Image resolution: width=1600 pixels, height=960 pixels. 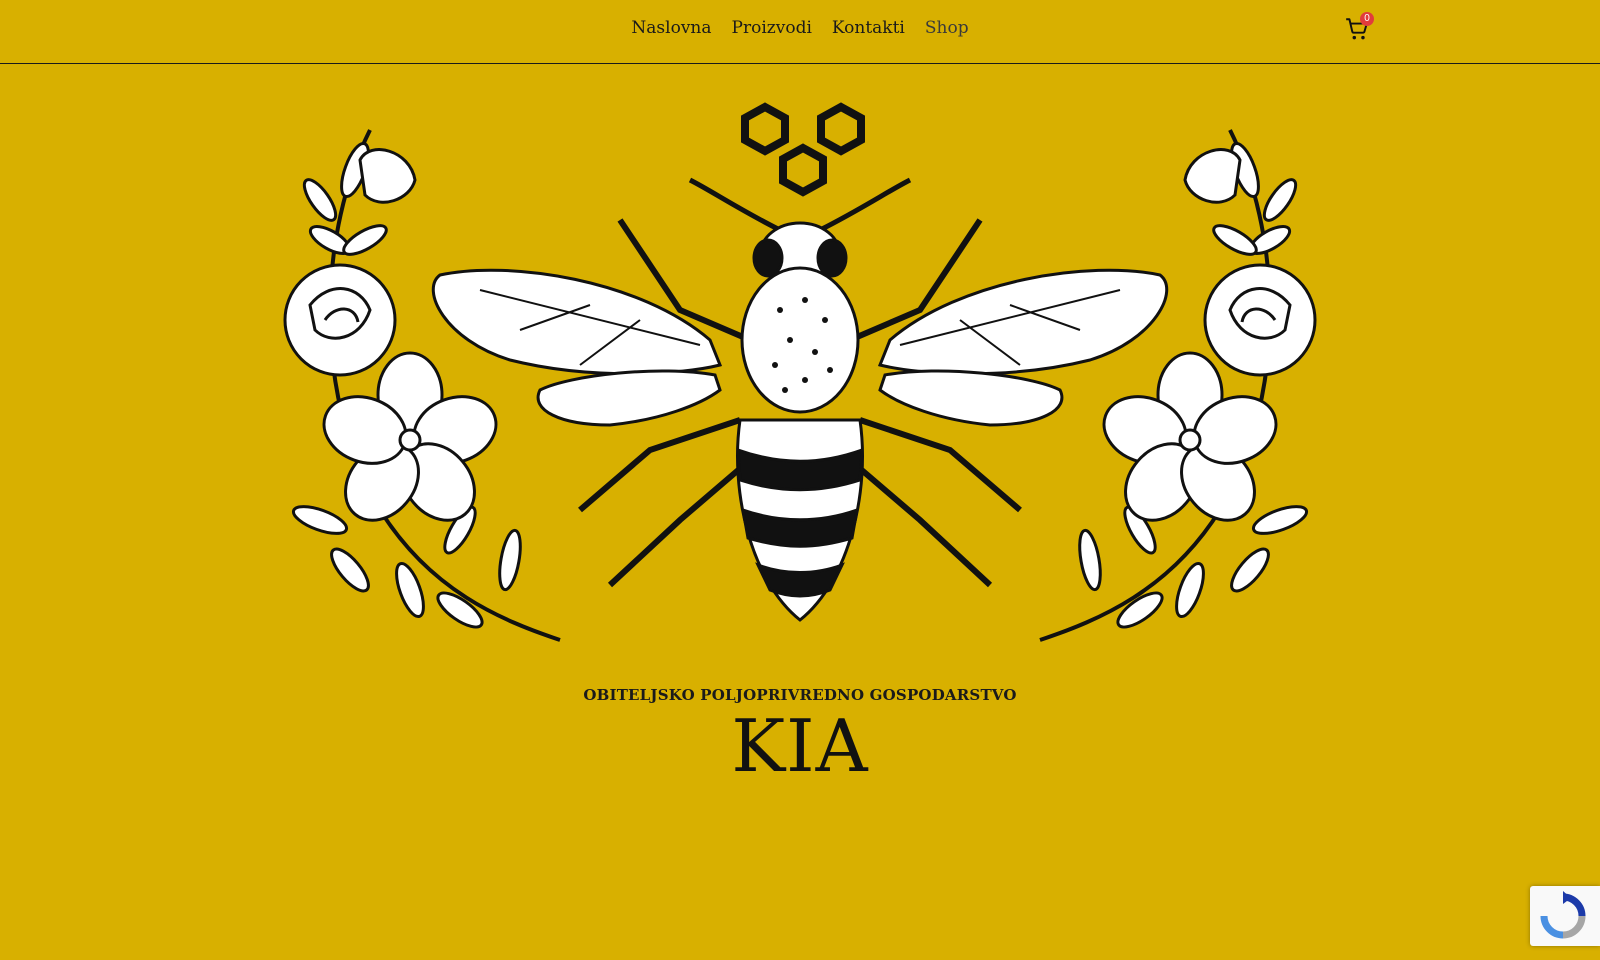 I want to click on cart-count-badge: 0, so click(x=1367, y=19).